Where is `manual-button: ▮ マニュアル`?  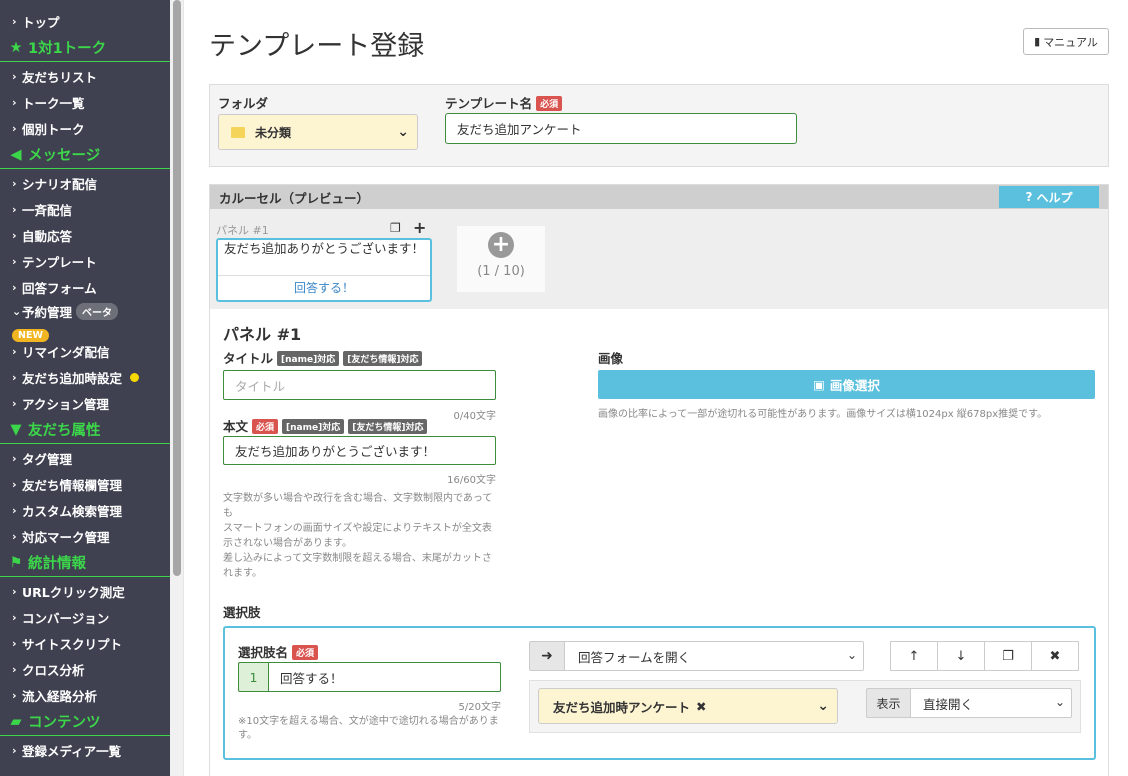
manual-button: ▮ マニュアル is located at coordinates (1066, 41).